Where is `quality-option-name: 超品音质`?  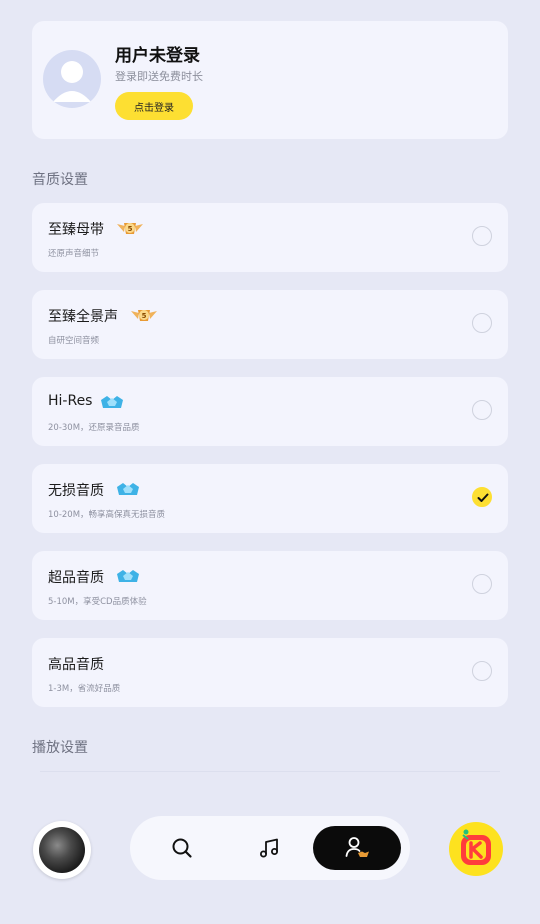 quality-option-name: 超品音质 is located at coordinates (76, 578).